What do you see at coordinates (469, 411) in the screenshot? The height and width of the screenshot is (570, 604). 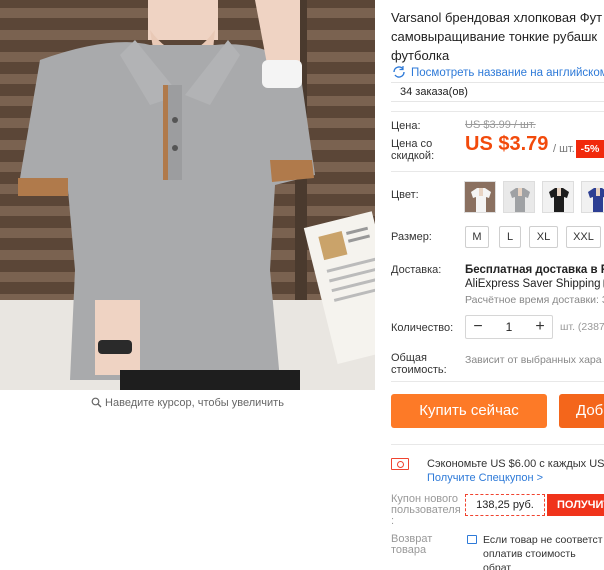 I see `buy-now-button: Купить сейчас` at bounding box center [469, 411].